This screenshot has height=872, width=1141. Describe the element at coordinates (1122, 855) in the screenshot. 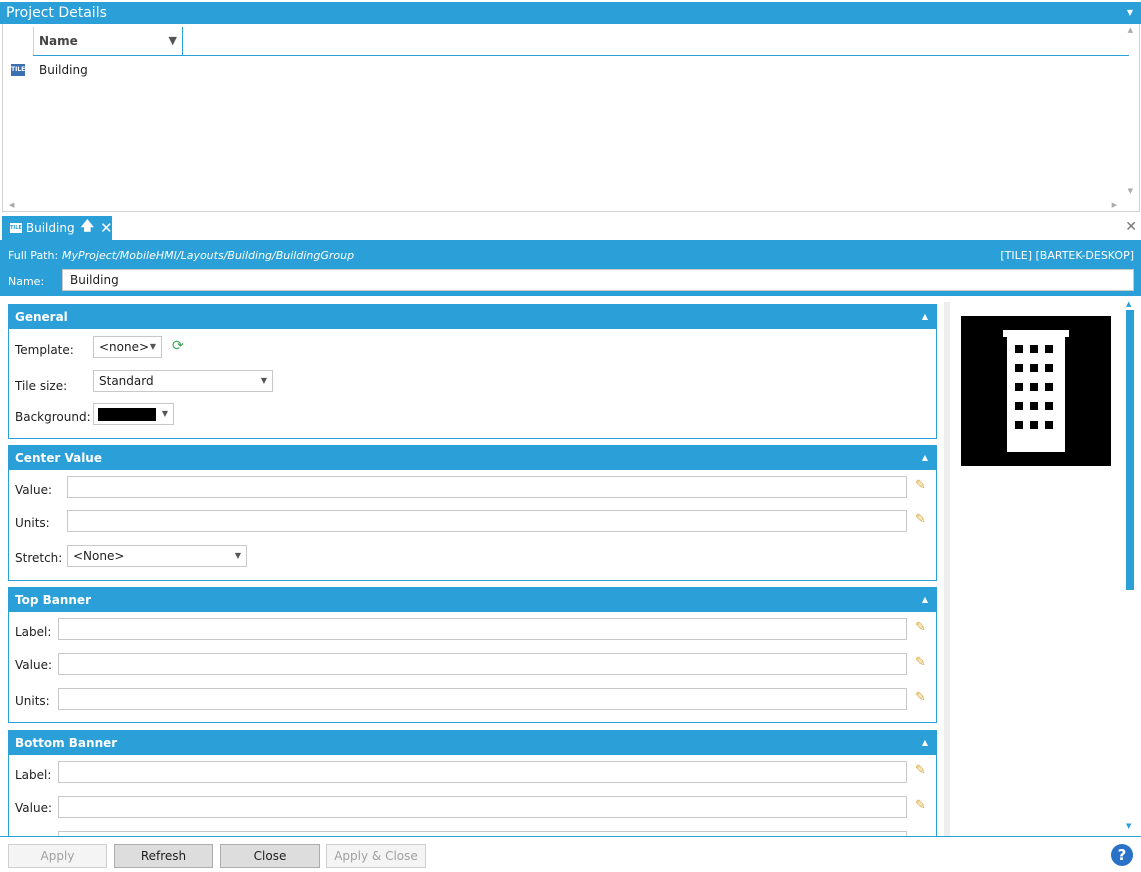

I see `help-icon: ?` at that location.